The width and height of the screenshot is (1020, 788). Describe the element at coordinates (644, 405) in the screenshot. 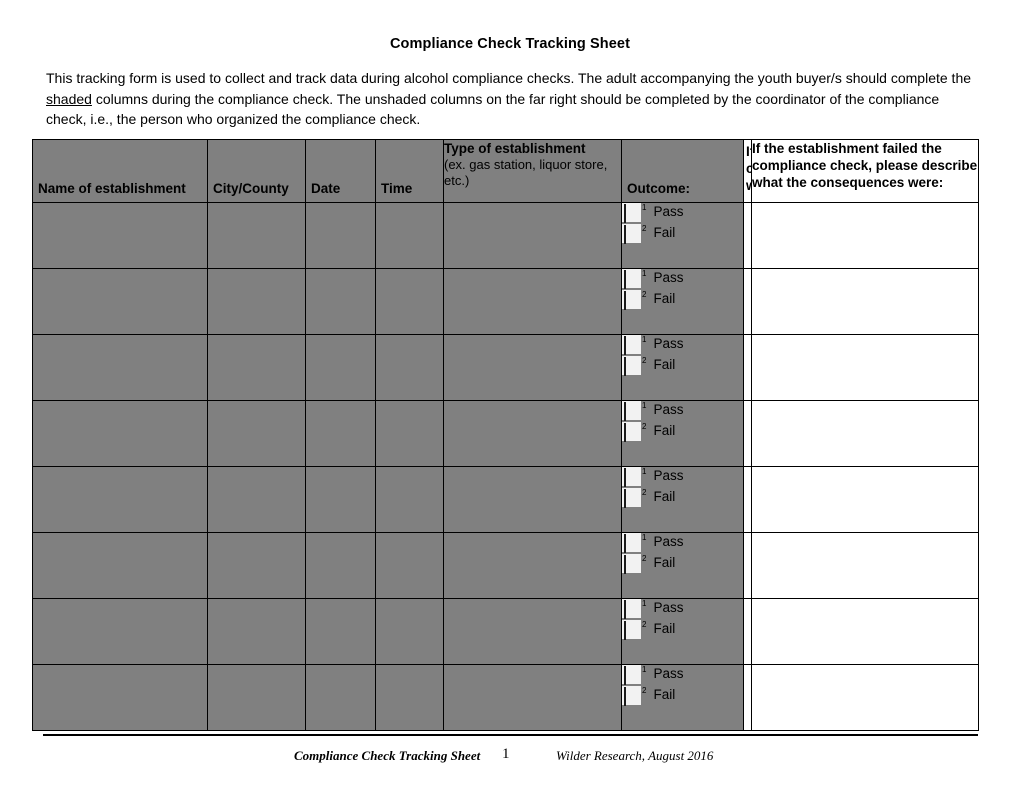

I see `outcome-option-number: 1` at that location.